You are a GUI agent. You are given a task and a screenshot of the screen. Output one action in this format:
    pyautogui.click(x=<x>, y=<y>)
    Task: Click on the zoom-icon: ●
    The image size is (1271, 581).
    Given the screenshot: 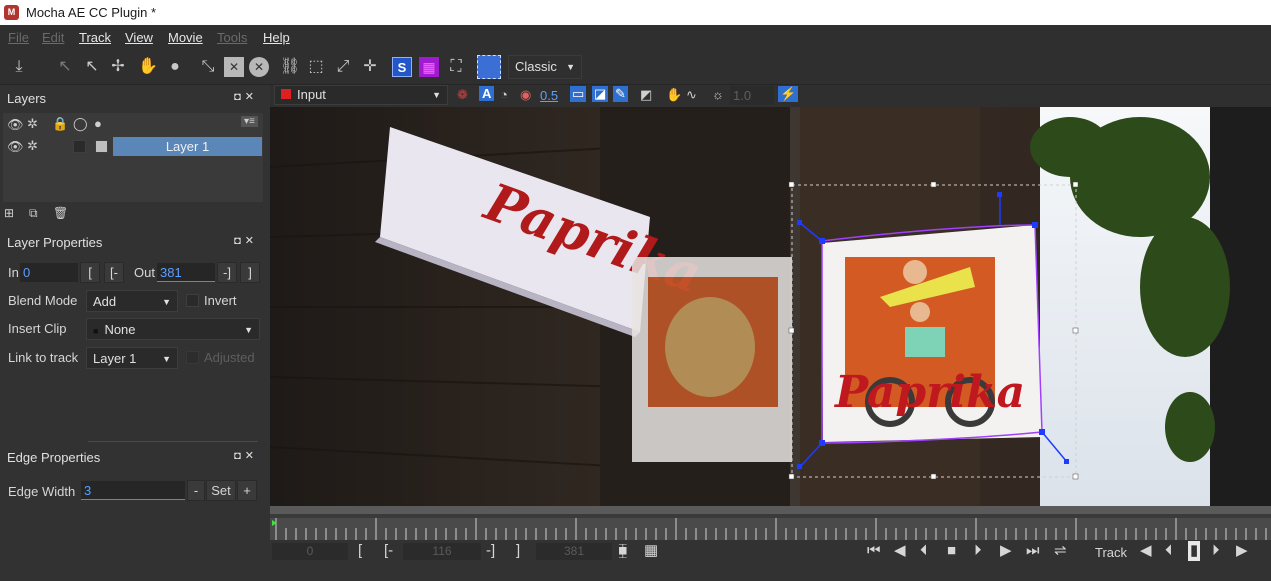 What is the action you would take?
    pyautogui.click(x=175, y=67)
    